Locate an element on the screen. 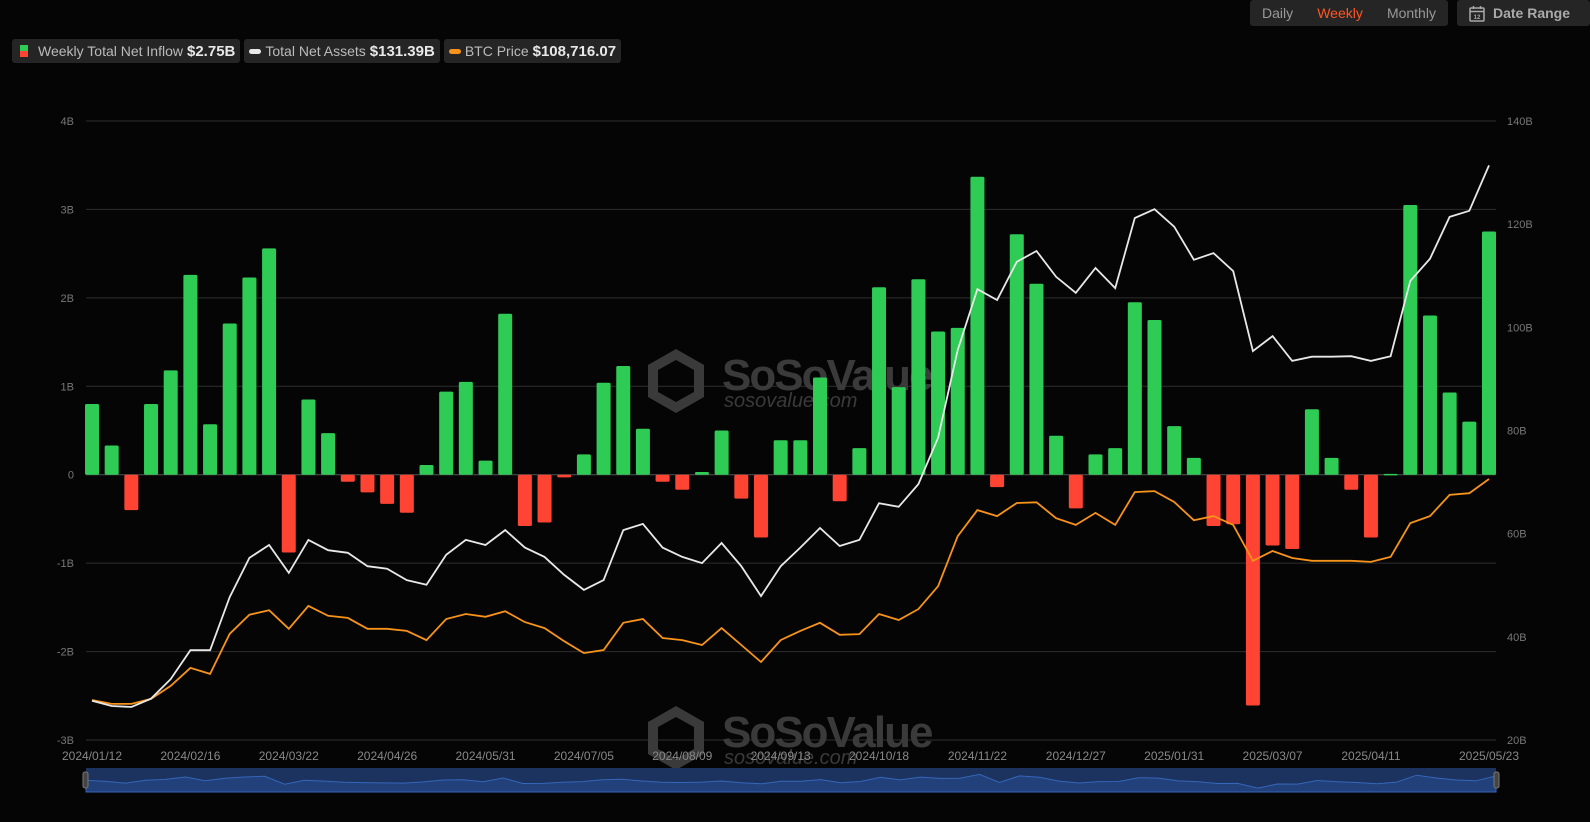 Image resolution: width=1590 pixels, height=822 pixels. legend-total-net-assets: Total Net Assets $131.39B is located at coordinates (342, 51).